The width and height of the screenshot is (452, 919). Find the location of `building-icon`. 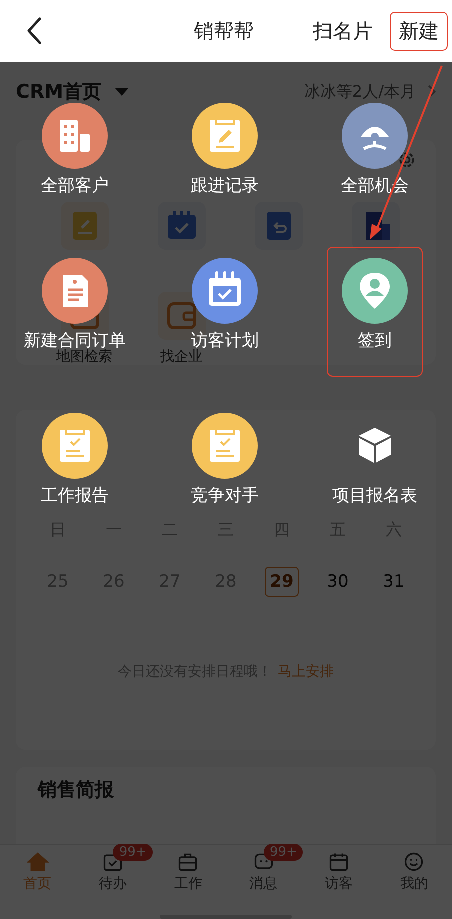

building-icon is located at coordinates (75, 136).